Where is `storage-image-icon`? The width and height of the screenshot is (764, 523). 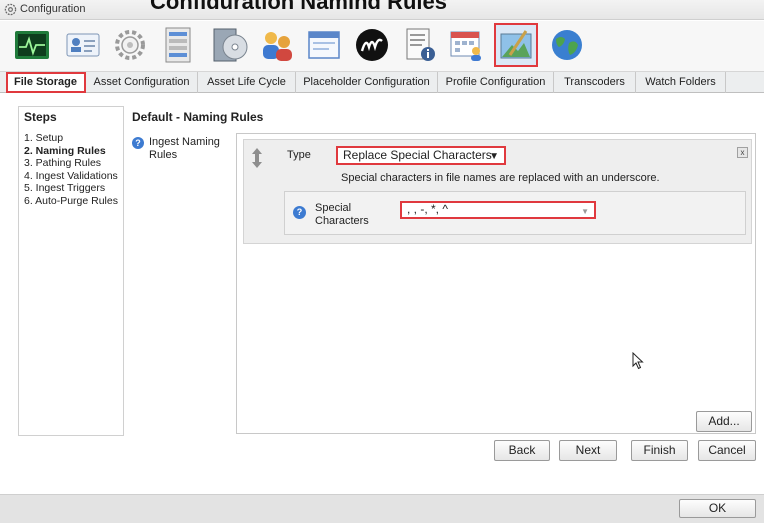 storage-image-icon is located at coordinates (516, 45).